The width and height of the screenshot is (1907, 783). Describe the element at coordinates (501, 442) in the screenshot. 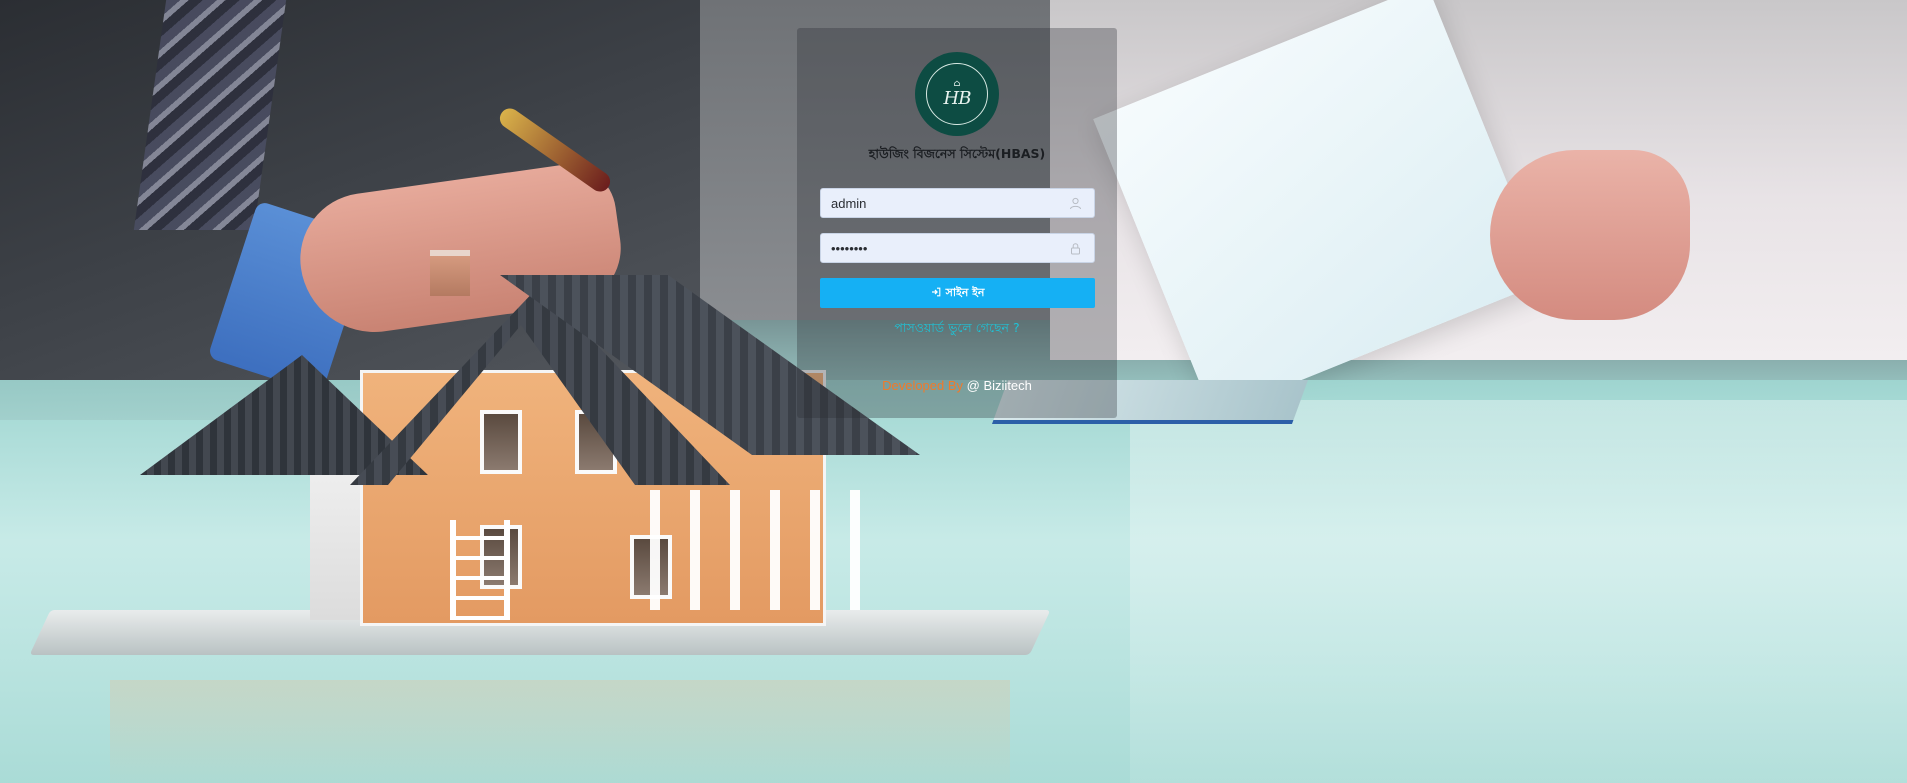

I see `house-window` at that location.